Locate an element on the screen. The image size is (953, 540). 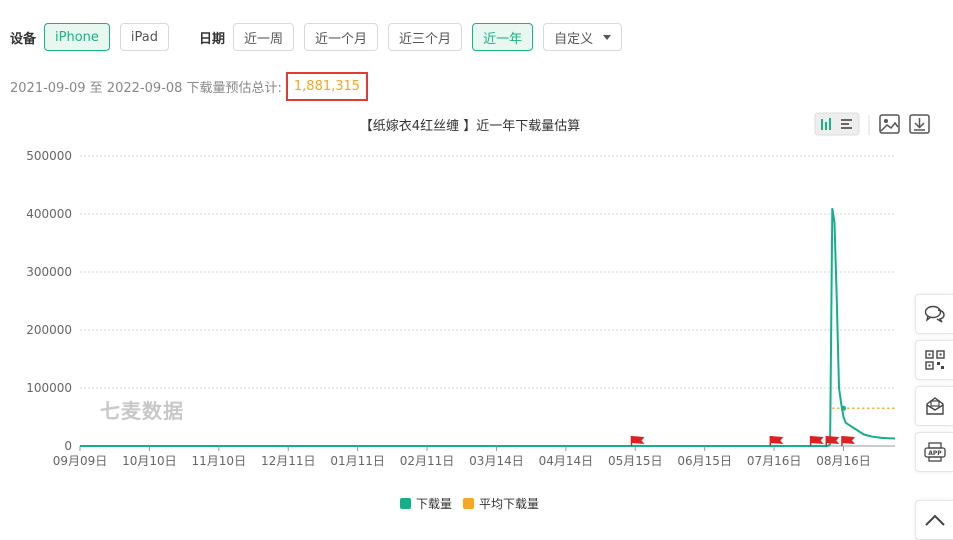
y-tick-label: 100000 is located at coordinates (49, 388).